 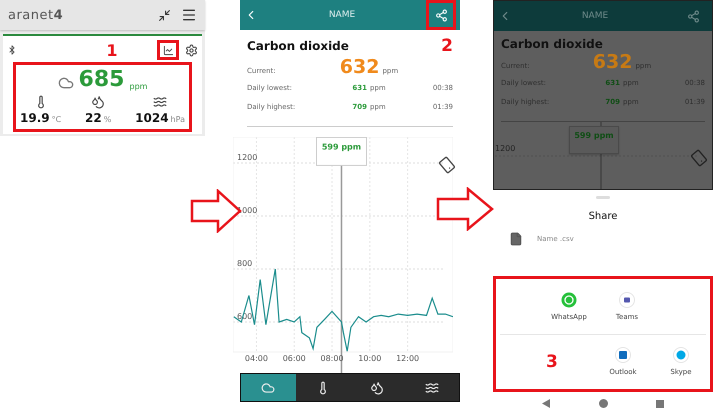 What do you see at coordinates (546, 403) in the screenshot?
I see `back-icon` at bounding box center [546, 403].